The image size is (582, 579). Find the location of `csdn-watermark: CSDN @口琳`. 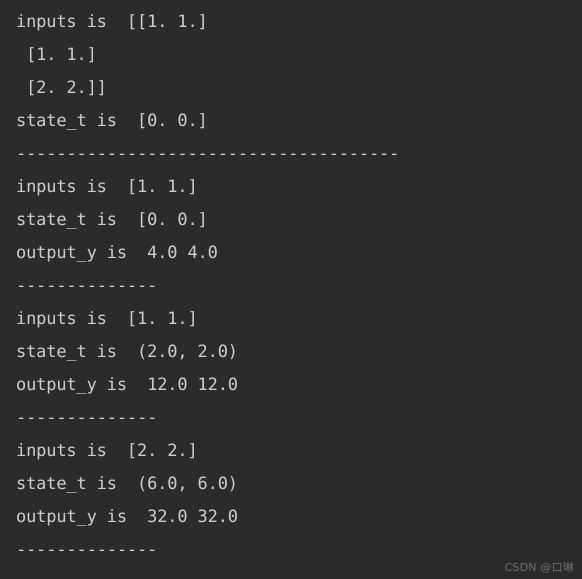

csdn-watermark: CSDN @口琳 is located at coordinates (539, 567).